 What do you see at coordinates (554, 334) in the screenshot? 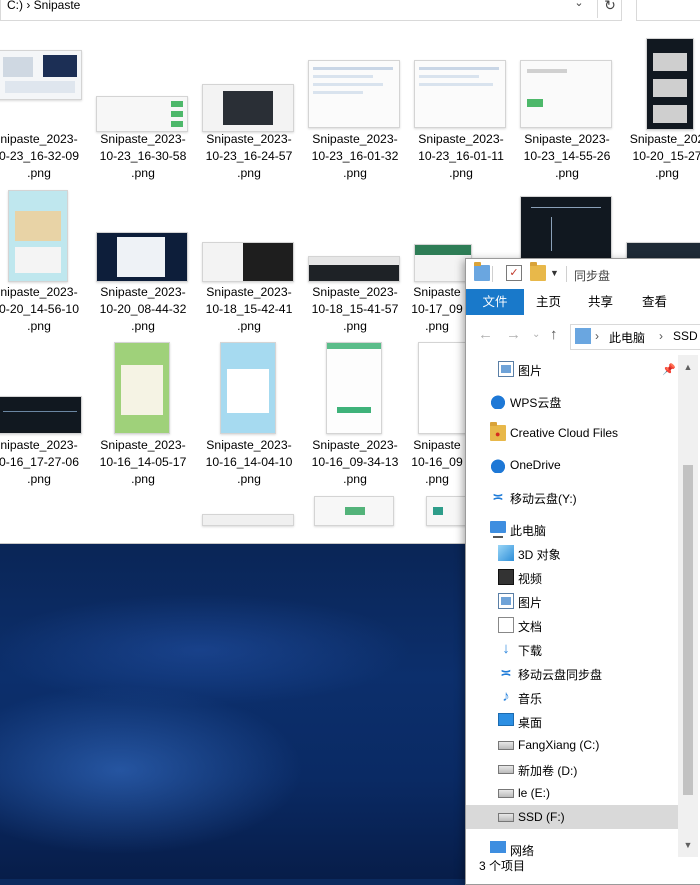
I see `up-arrow-icon: ↑` at bounding box center [554, 334].